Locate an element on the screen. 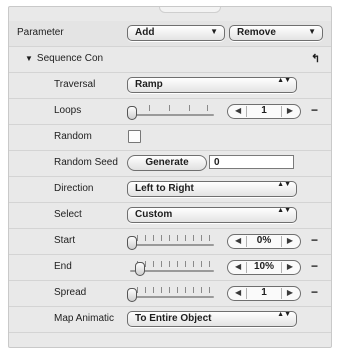  end-value: 10% is located at coordinates (264, 266).